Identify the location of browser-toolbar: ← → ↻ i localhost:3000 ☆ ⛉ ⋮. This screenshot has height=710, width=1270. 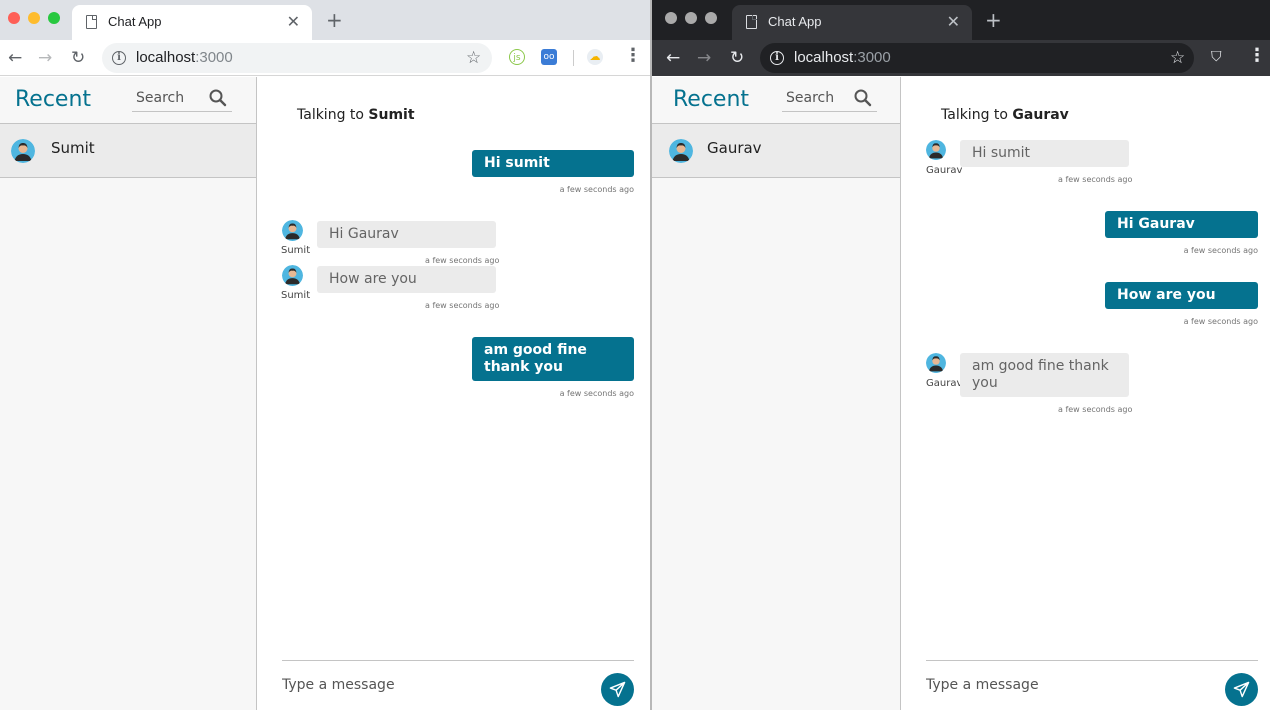
(961, 58).